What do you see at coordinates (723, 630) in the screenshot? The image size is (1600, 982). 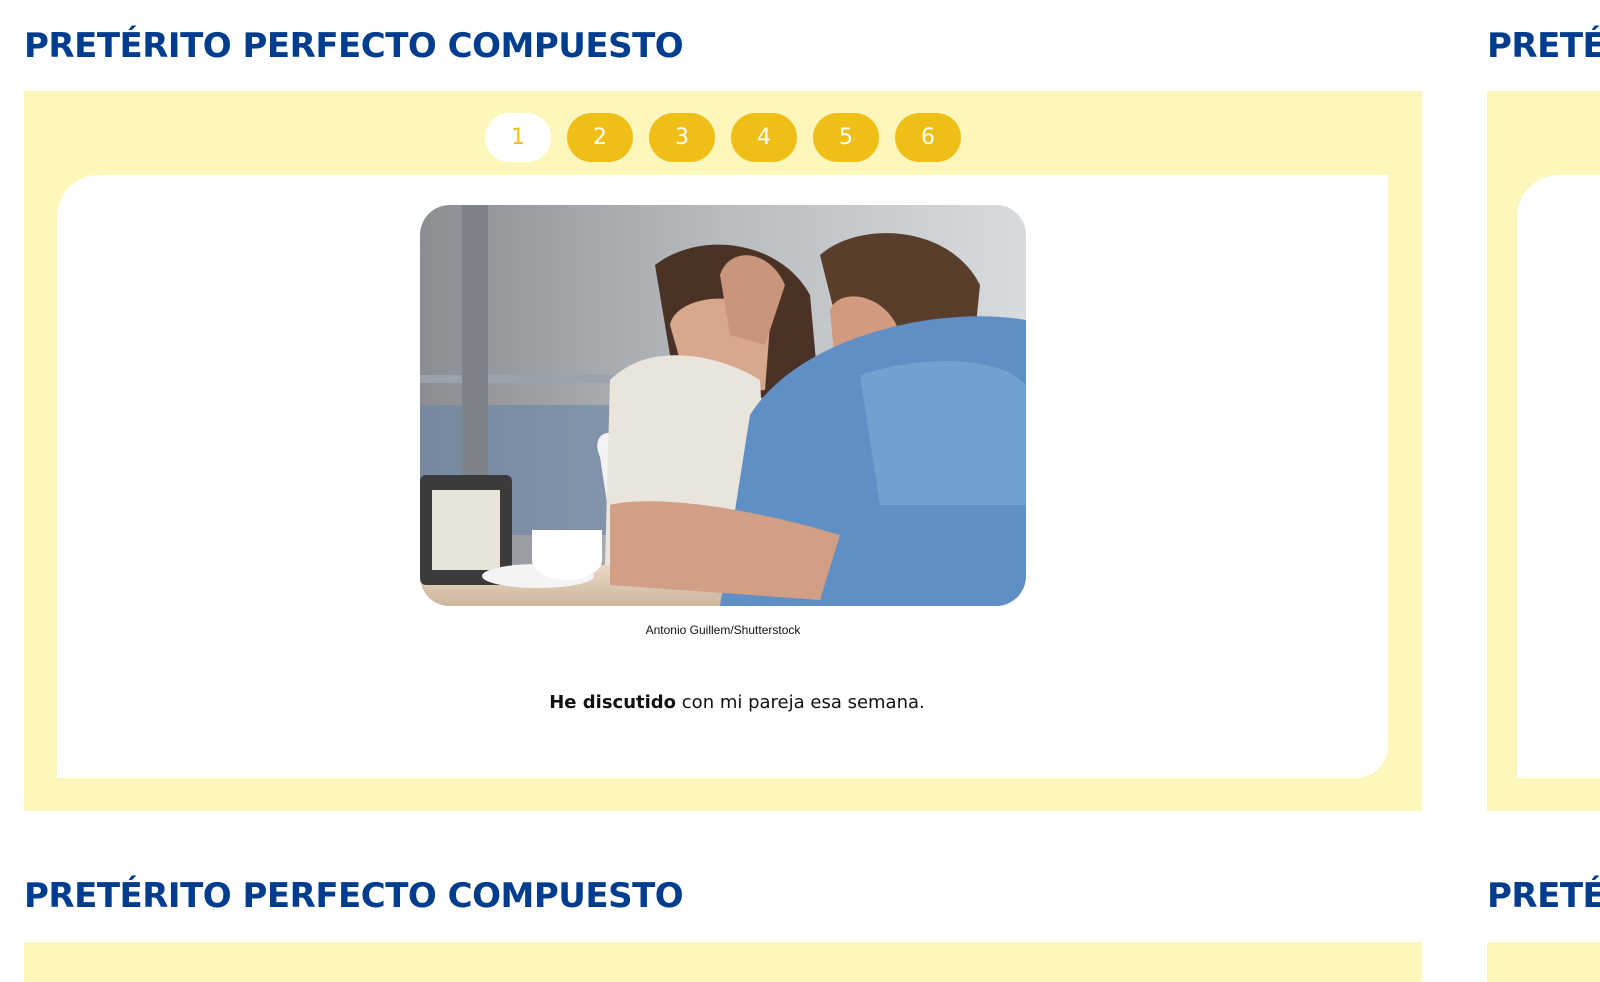 I see `photo-credit: Antonio Guillem/Shutterstock` at bounding box center [723, 630].